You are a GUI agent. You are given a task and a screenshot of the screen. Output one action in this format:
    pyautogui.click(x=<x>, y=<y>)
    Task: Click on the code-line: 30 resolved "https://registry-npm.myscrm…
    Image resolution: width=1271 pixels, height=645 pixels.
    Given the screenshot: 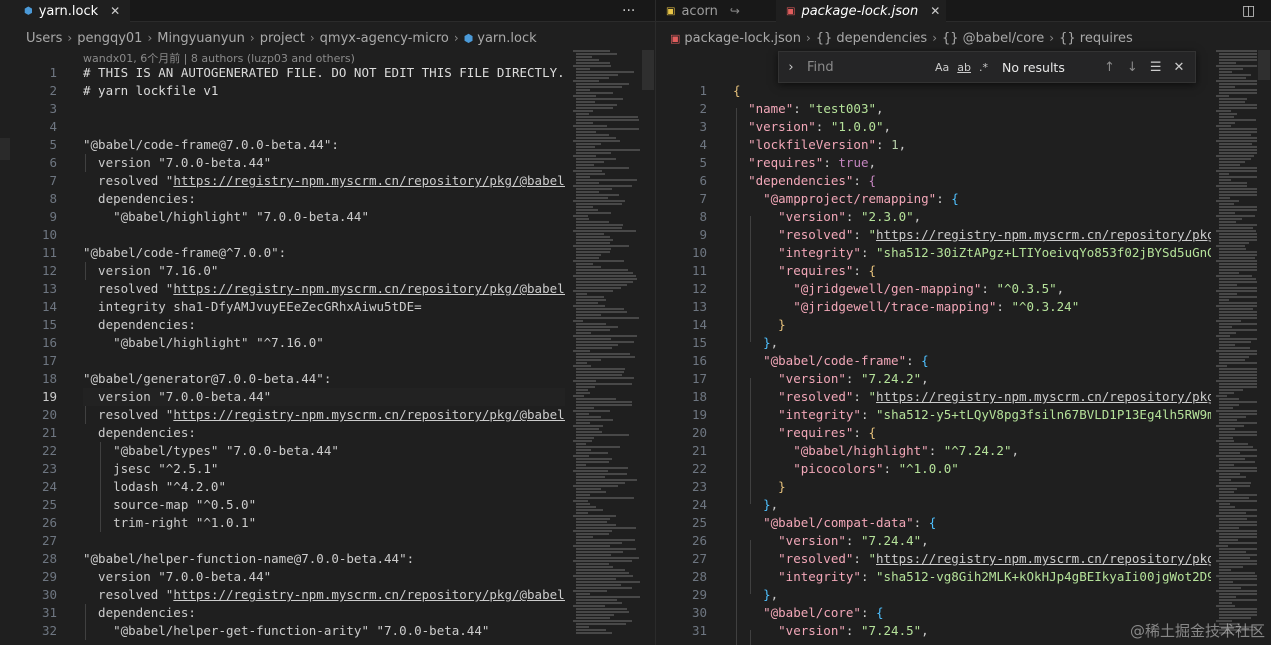 What is the action you would take?
    pyautogui.click(x=303, y=595)
    